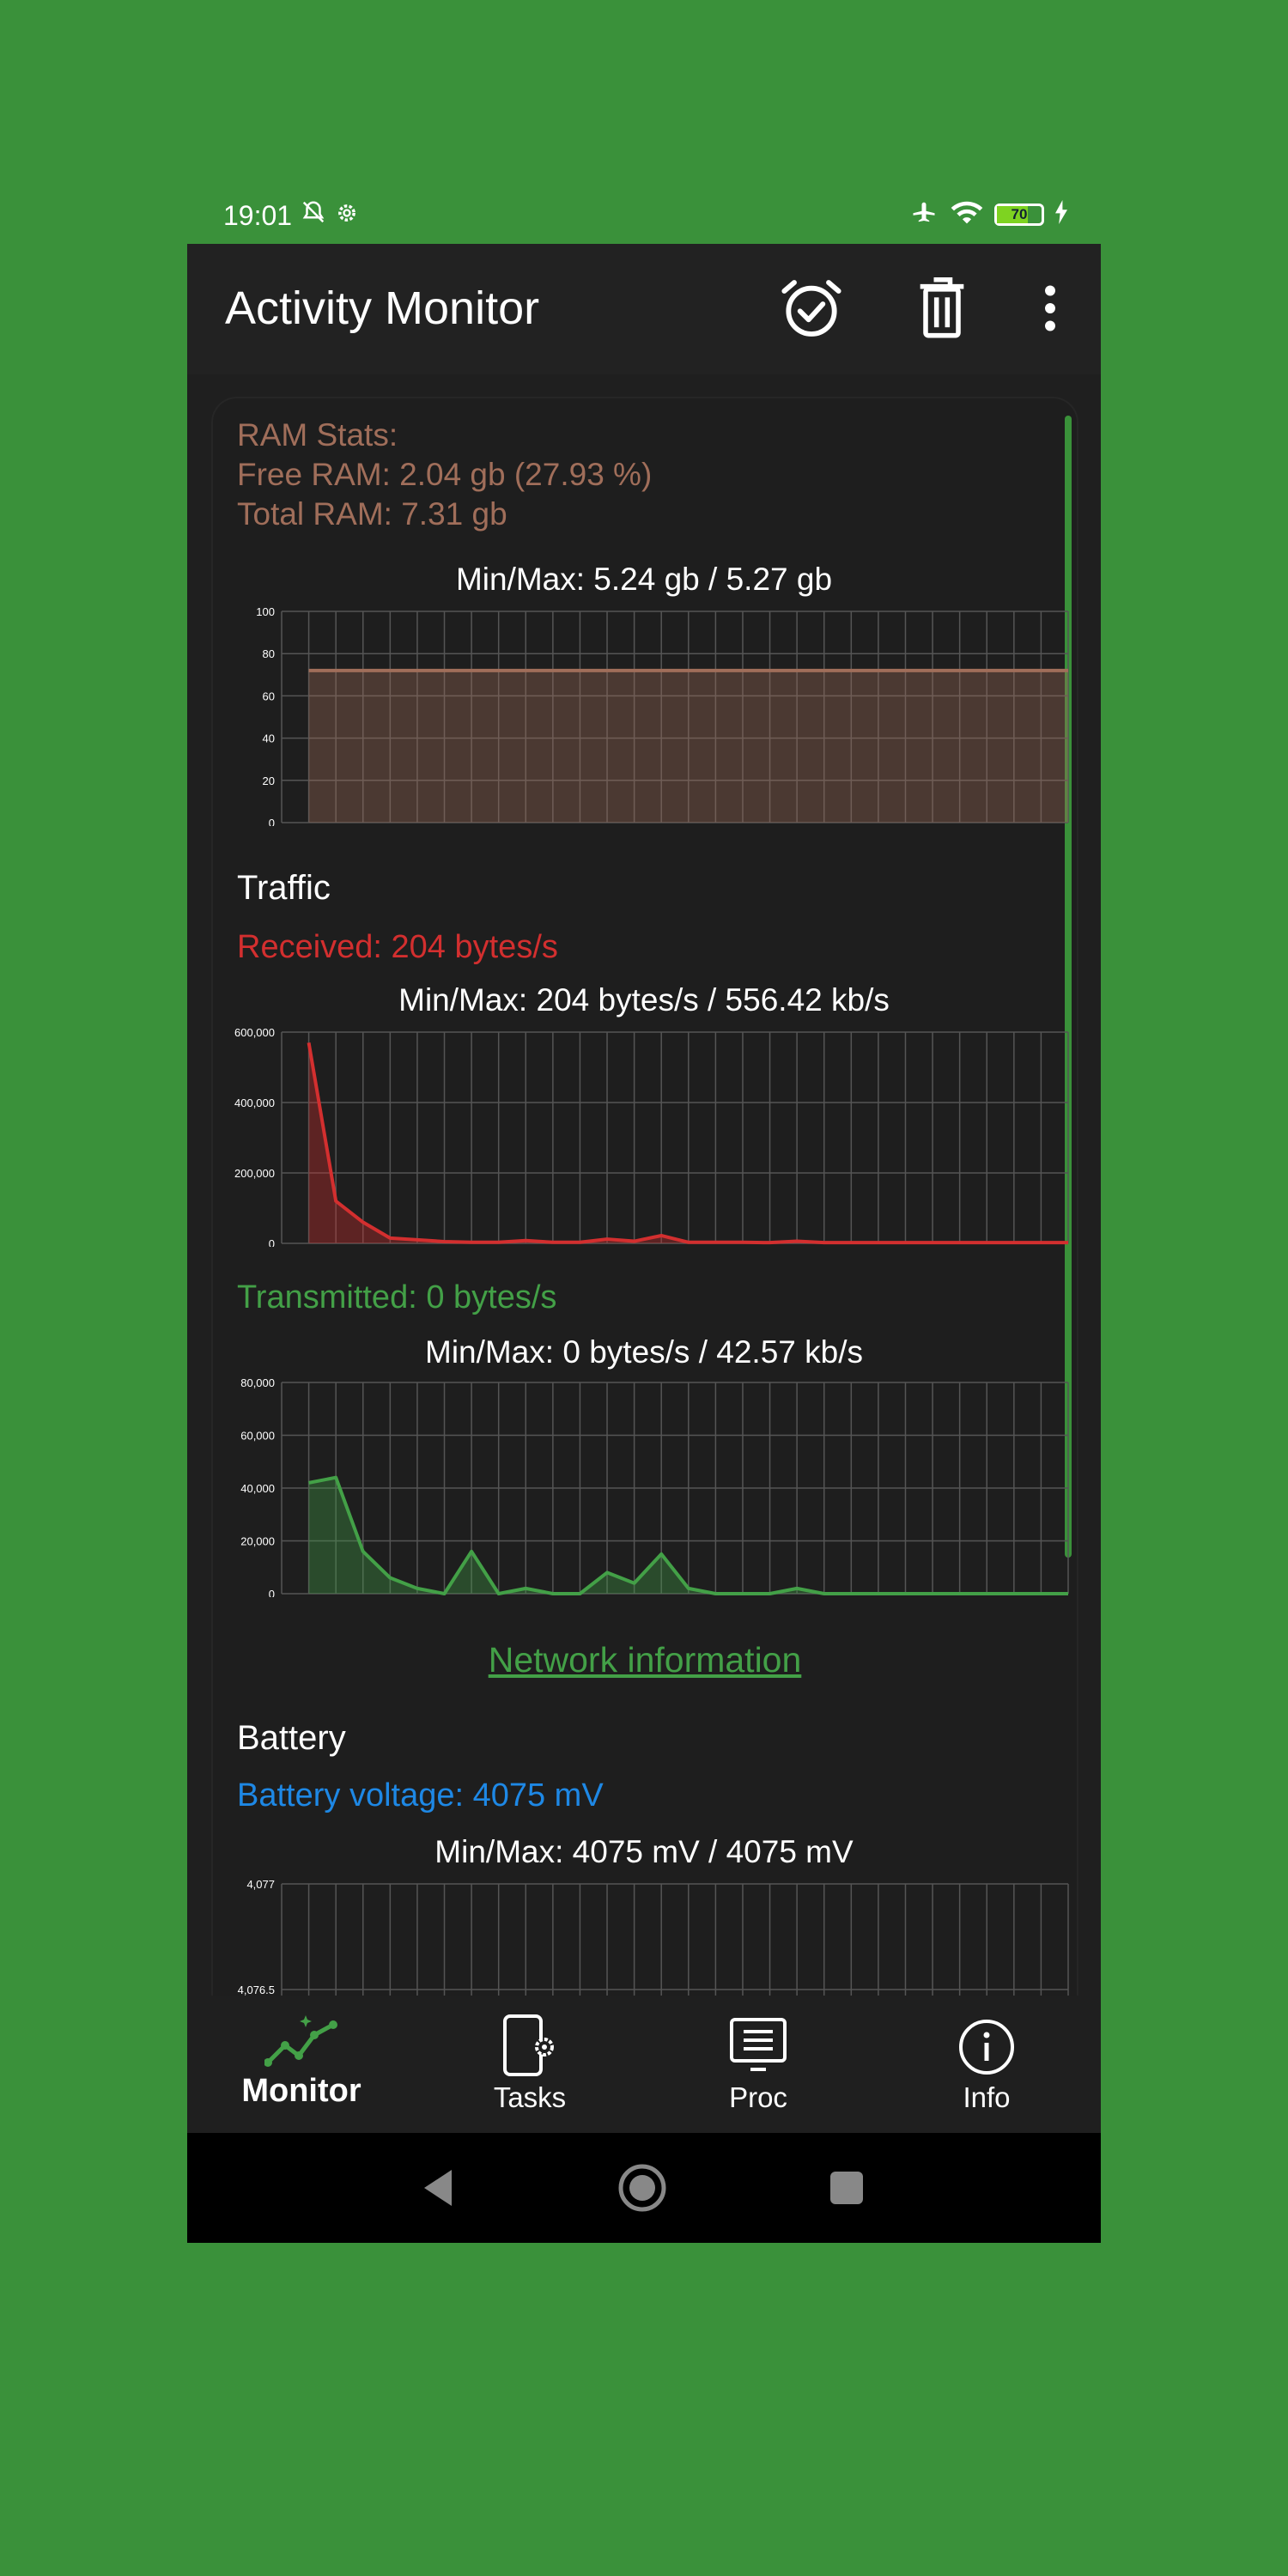 The width and height of the screenshot is (1288, 2576). I want to click on home-button, so click(642, 2188).